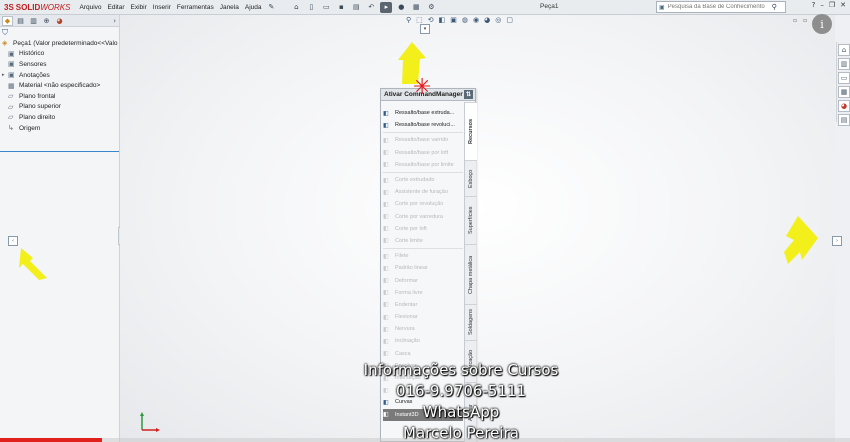 The image size is (850, 442). Describe the element at coordinates (139, 7) in the screenshot. I see `menu-exibir: Exibir` at that location.